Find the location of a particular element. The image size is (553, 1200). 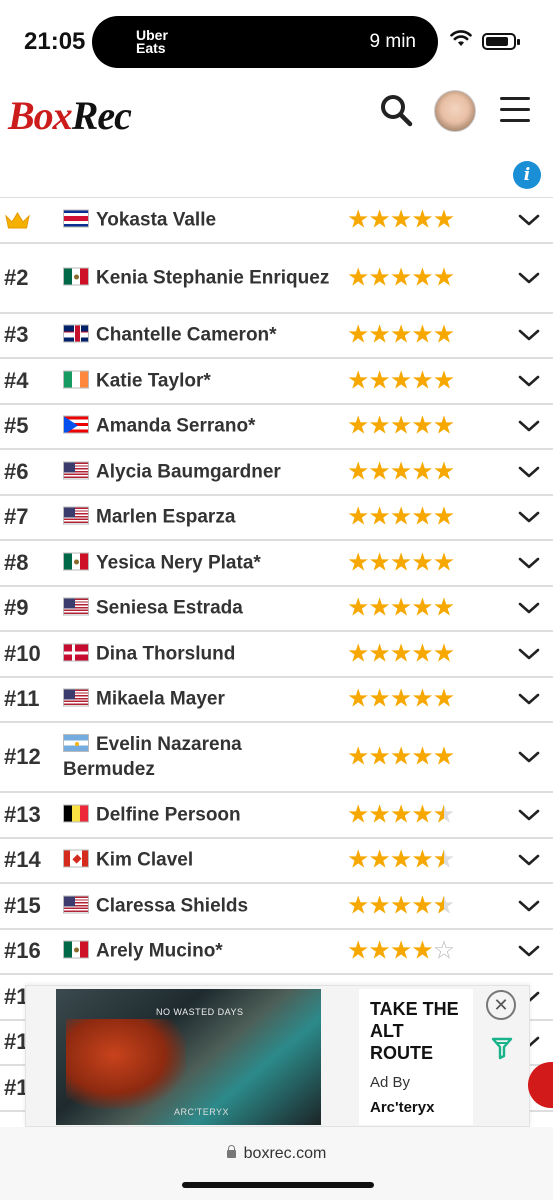

boxer-name-link: Marlen Esparza is located at coordinates (165, 517).